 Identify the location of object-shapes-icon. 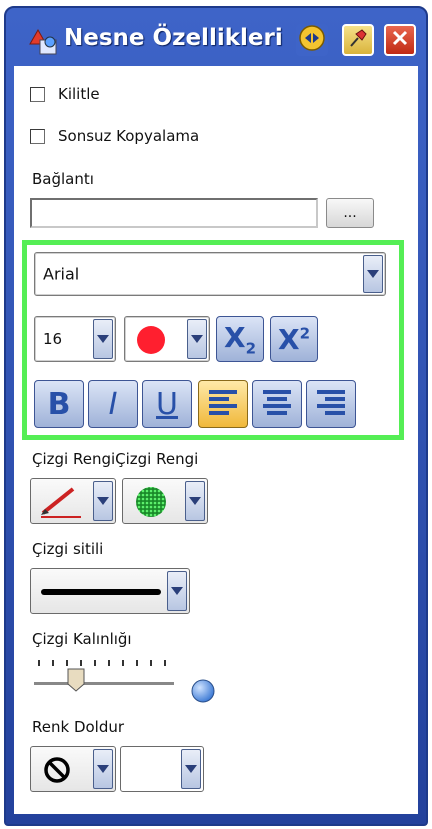
(45, 43).